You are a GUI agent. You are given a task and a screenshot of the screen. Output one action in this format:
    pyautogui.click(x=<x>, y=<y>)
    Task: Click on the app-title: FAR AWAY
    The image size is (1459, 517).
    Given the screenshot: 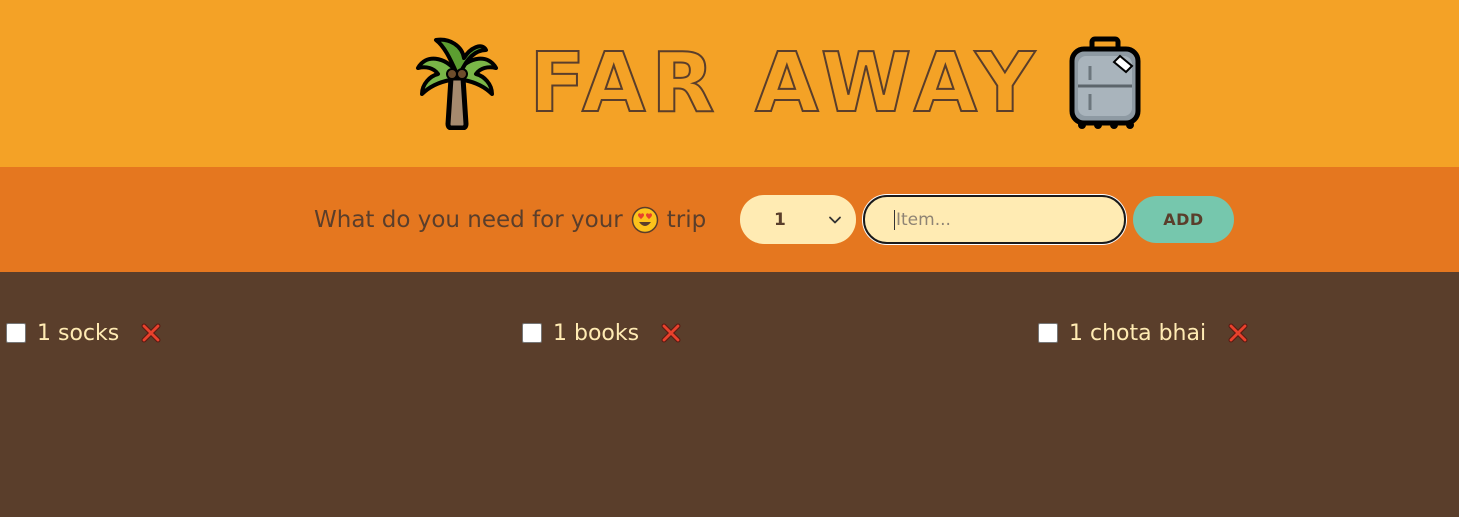 What is the action you would take?
    pyautogui.click(x=785, y=78)
    